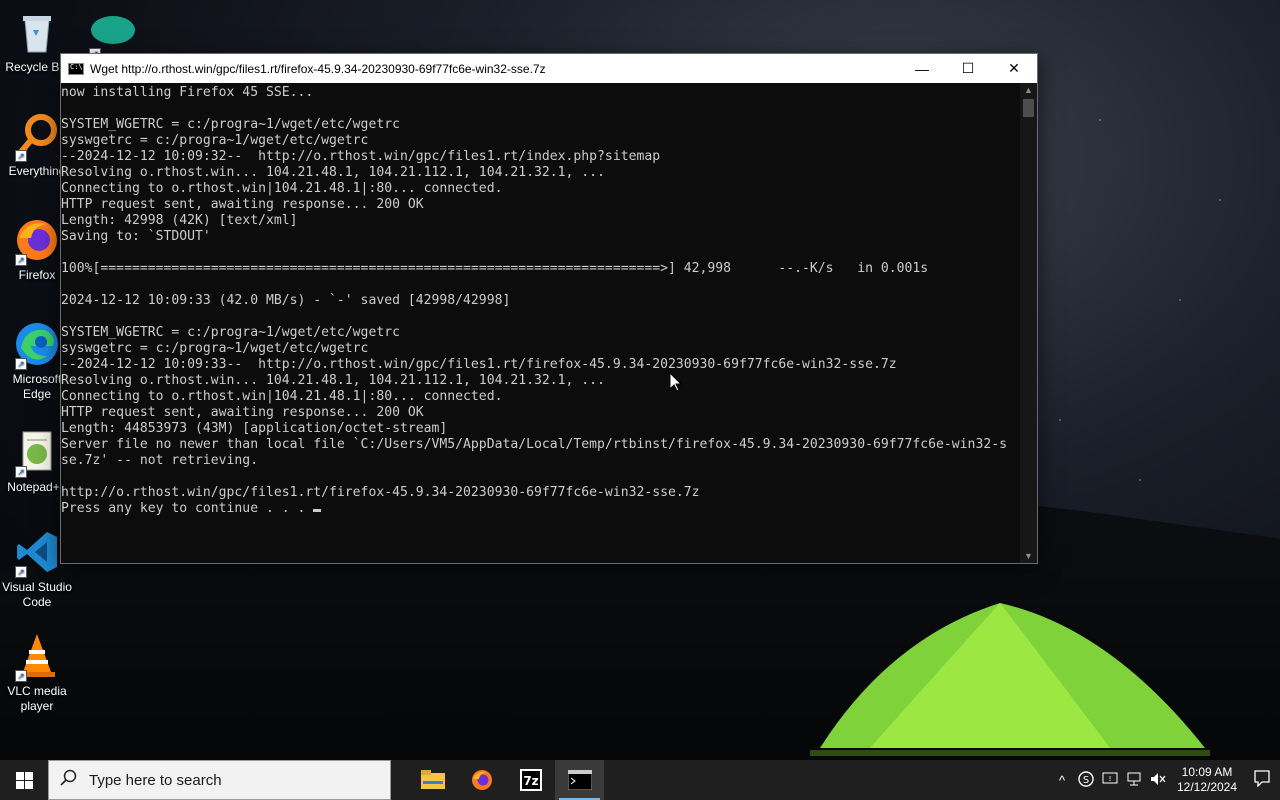 The image size is (1280, 800). Describe the element at coordinates (160, 460) in the screenshot. I see `console-line: se.7z' -- not retrieving.` at that location.